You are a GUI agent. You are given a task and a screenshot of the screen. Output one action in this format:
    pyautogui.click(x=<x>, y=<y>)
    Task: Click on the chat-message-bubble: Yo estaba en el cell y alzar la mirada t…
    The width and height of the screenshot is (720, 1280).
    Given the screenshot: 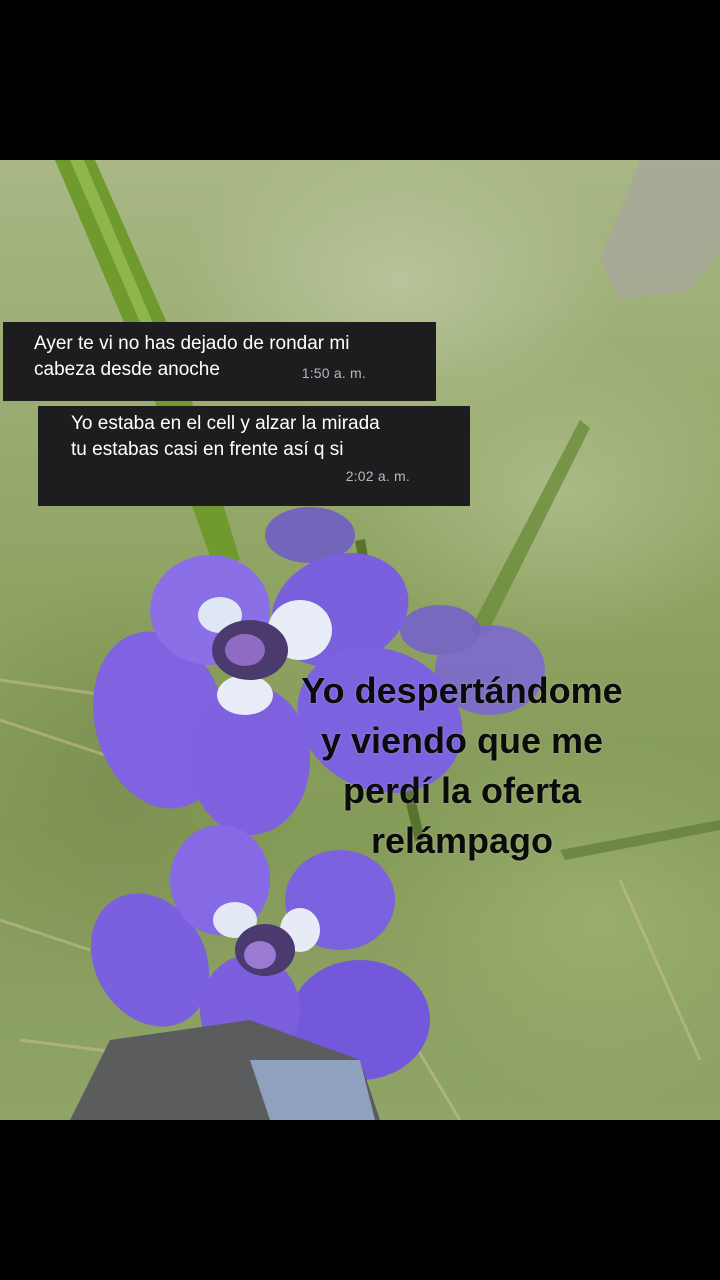 What is the action you would take?
    pyautogui.click(x=254, y=456)
    